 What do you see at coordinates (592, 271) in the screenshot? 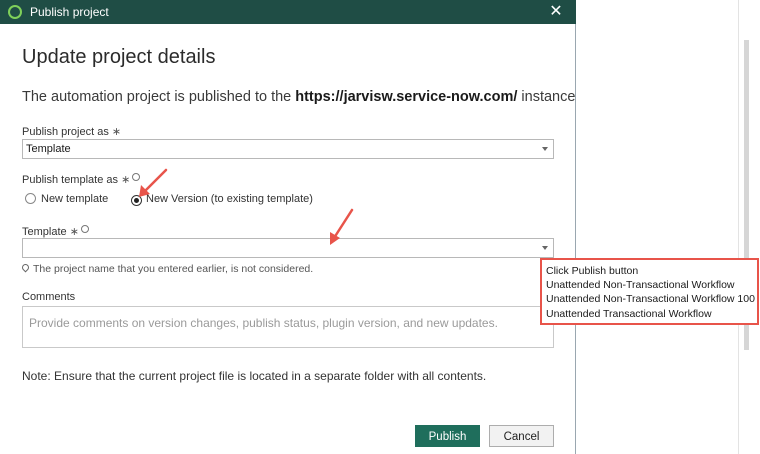
I see `callout-line: Click Publish button` at bounding box center [592, 271].